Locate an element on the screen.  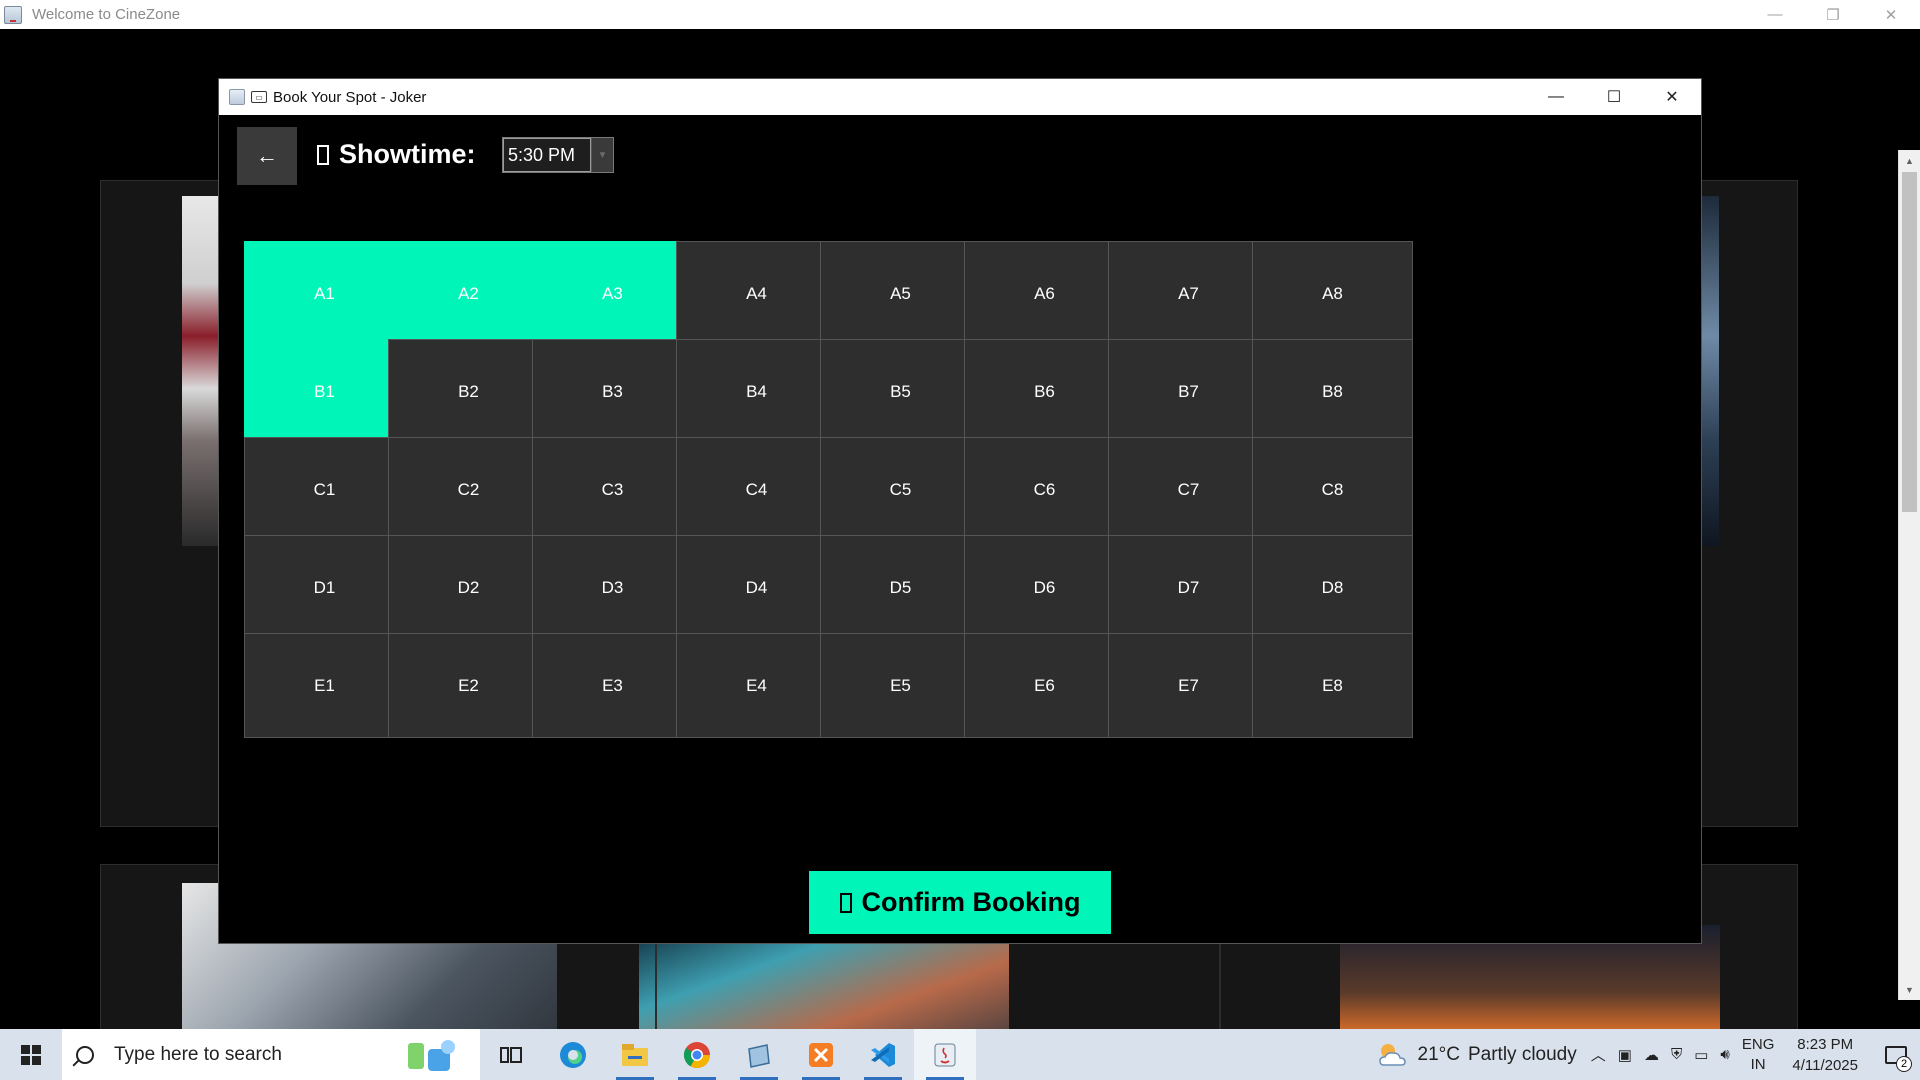
outer-window-controls: — ❐ ✕ is located at coordinates (1833, 14).